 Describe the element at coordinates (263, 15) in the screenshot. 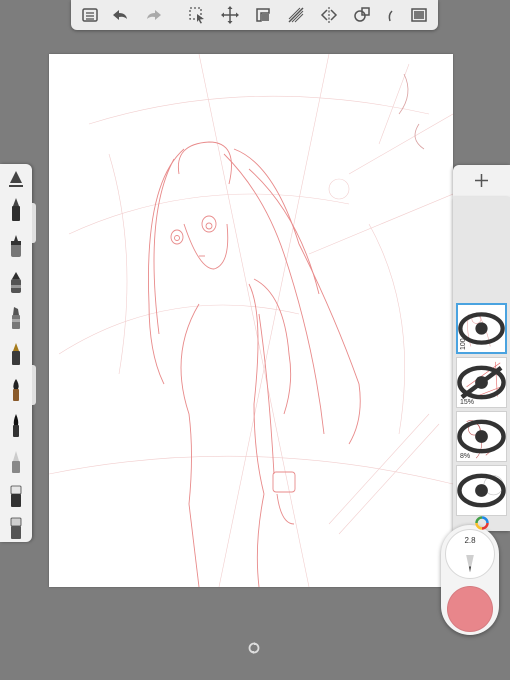

I see `ruler-icon` at that location.